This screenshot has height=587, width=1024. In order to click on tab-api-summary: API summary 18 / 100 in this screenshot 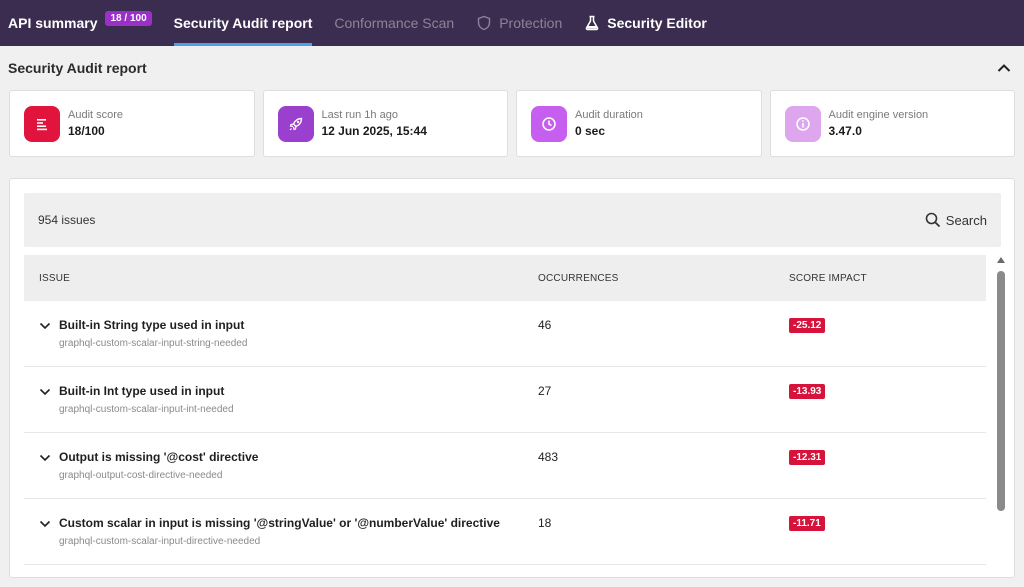, I will do `click(80, 23)`.